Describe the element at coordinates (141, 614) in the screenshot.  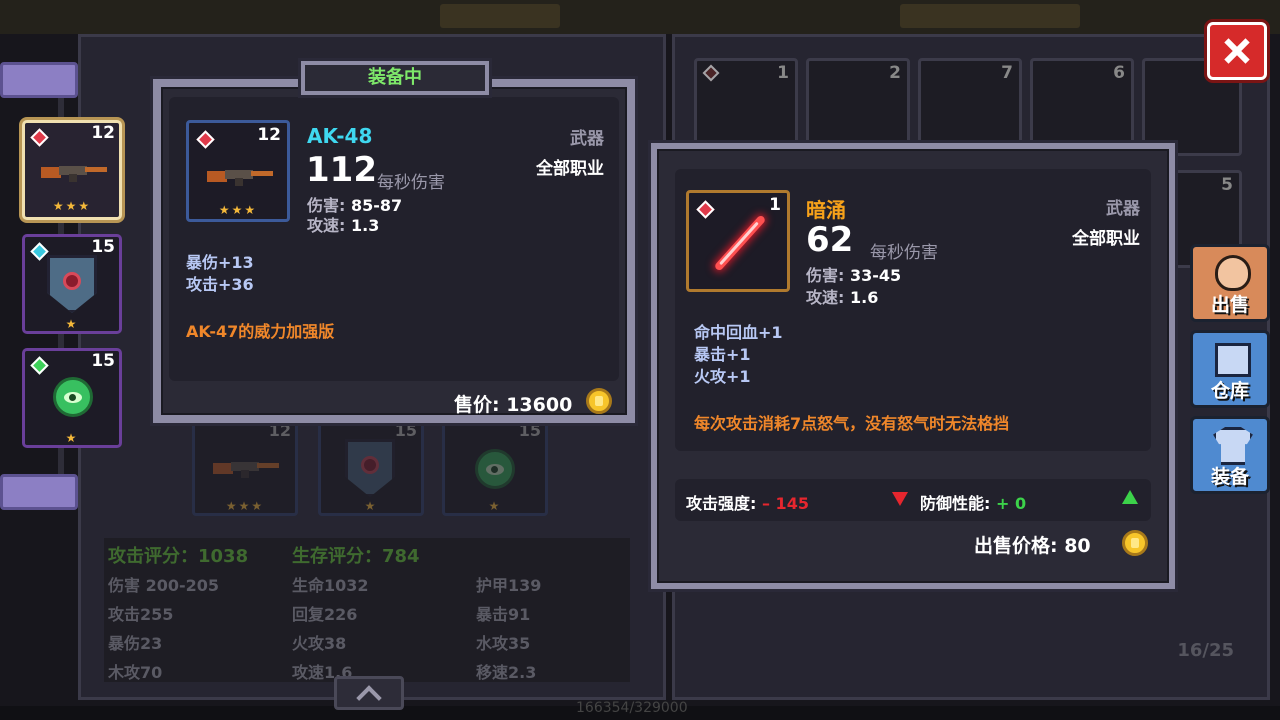
I see `stat: 攻击255` at that location.